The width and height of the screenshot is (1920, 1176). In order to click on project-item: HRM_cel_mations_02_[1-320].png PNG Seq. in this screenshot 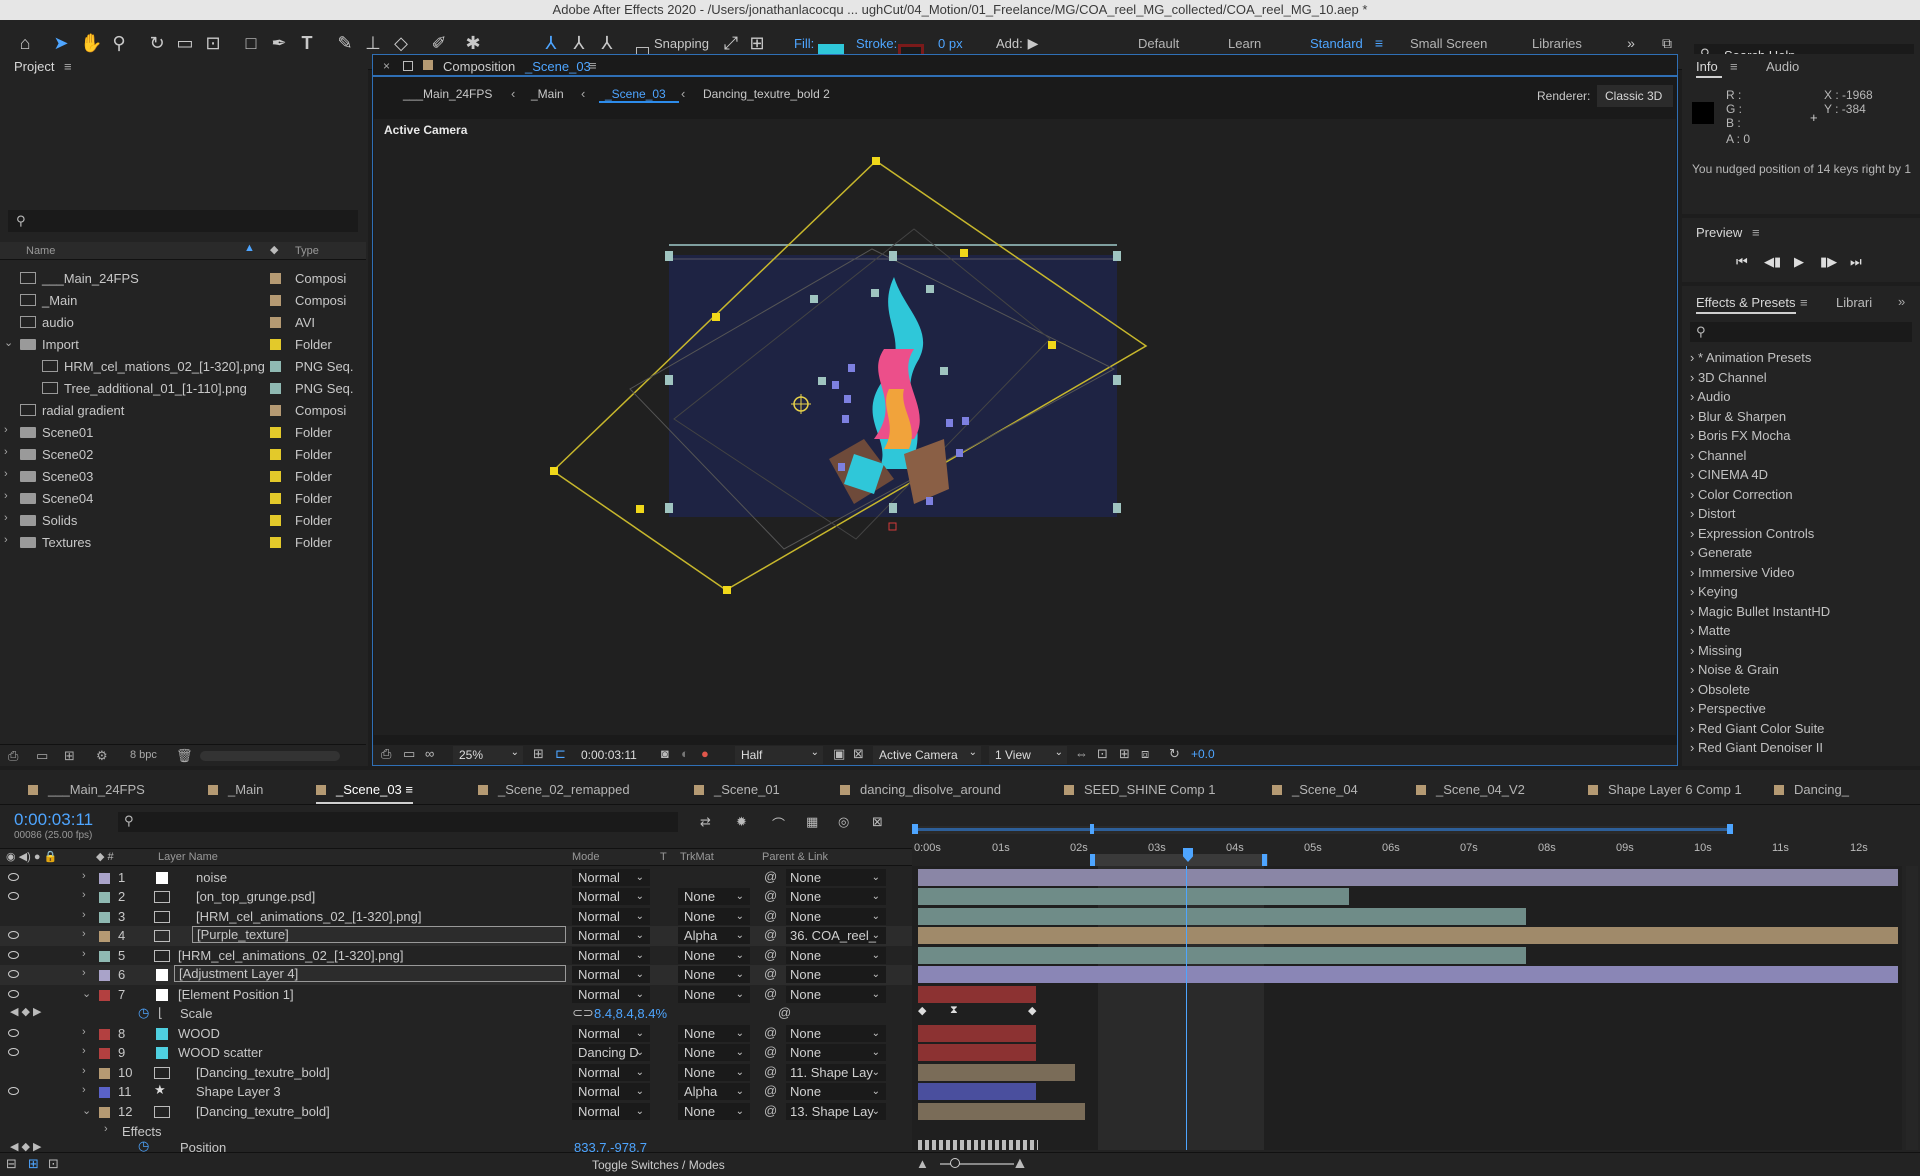, I will do `click(183, 367)`.